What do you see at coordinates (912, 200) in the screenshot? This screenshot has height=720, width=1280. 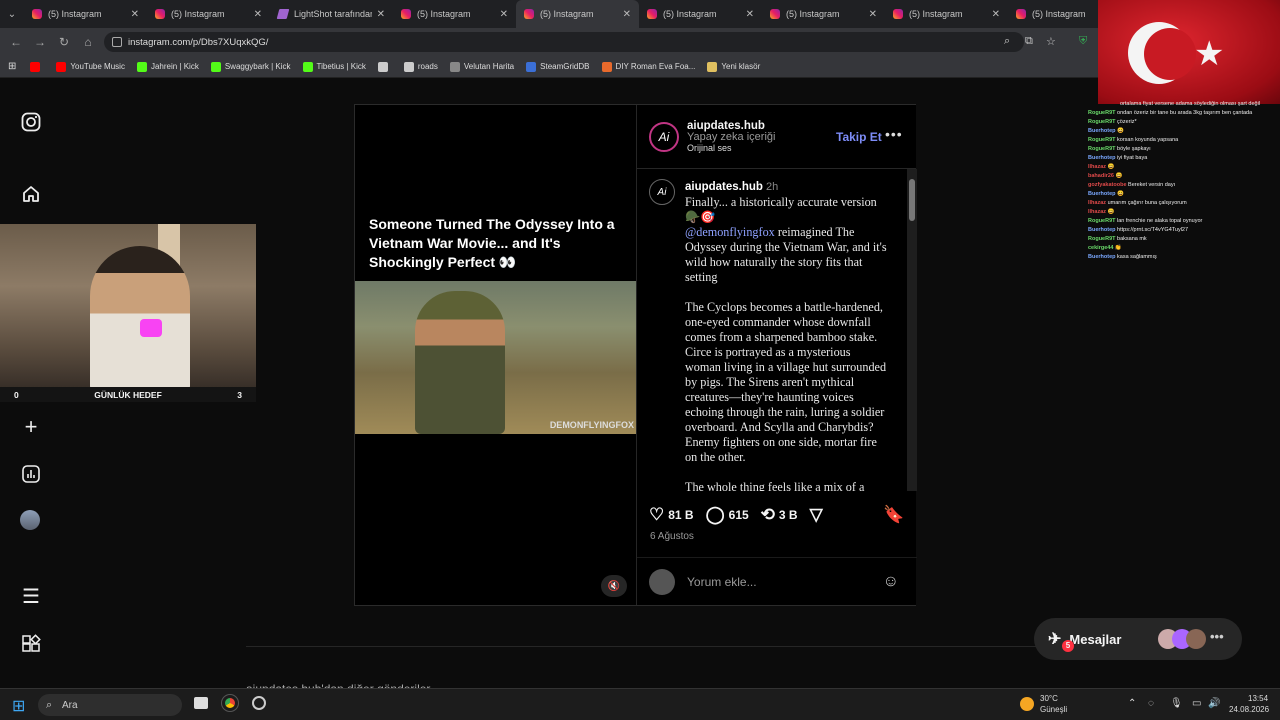 I see `scrollbar-thumb` at bounding box center [912, 200].